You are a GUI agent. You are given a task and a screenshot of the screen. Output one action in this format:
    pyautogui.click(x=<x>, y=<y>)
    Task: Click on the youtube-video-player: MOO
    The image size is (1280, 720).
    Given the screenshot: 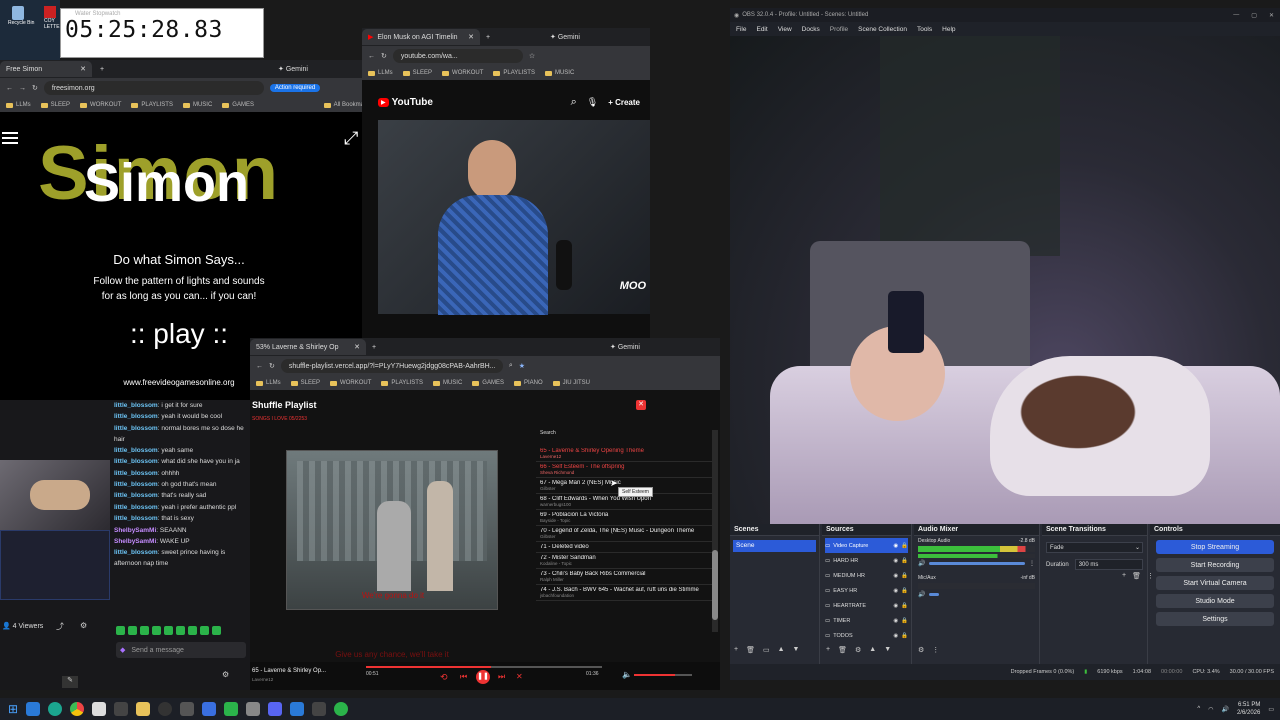 What is the action you would take?
    pyautogui.click(x=514, y=217)
    